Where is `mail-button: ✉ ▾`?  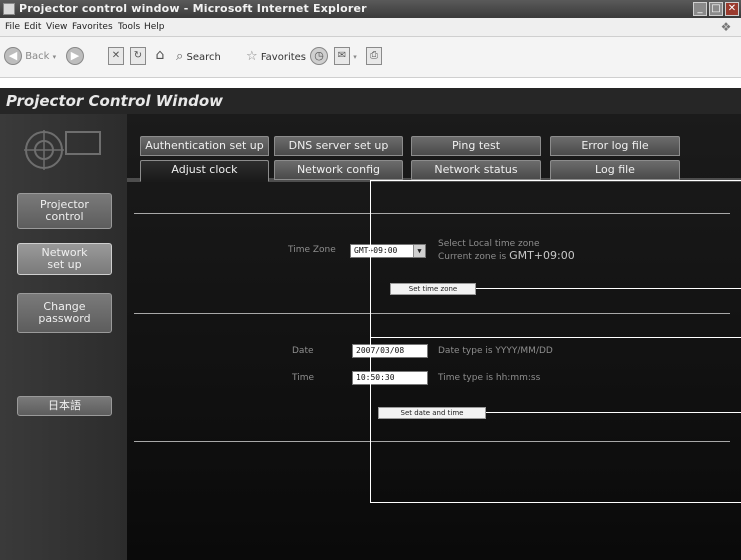 mail-button: ✉ ▾ is located at coordinates (345, 57).